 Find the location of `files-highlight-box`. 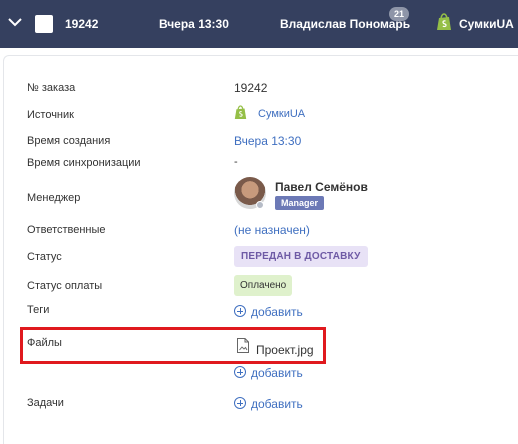

files-highlight-box is located at coordinates (173, 345).